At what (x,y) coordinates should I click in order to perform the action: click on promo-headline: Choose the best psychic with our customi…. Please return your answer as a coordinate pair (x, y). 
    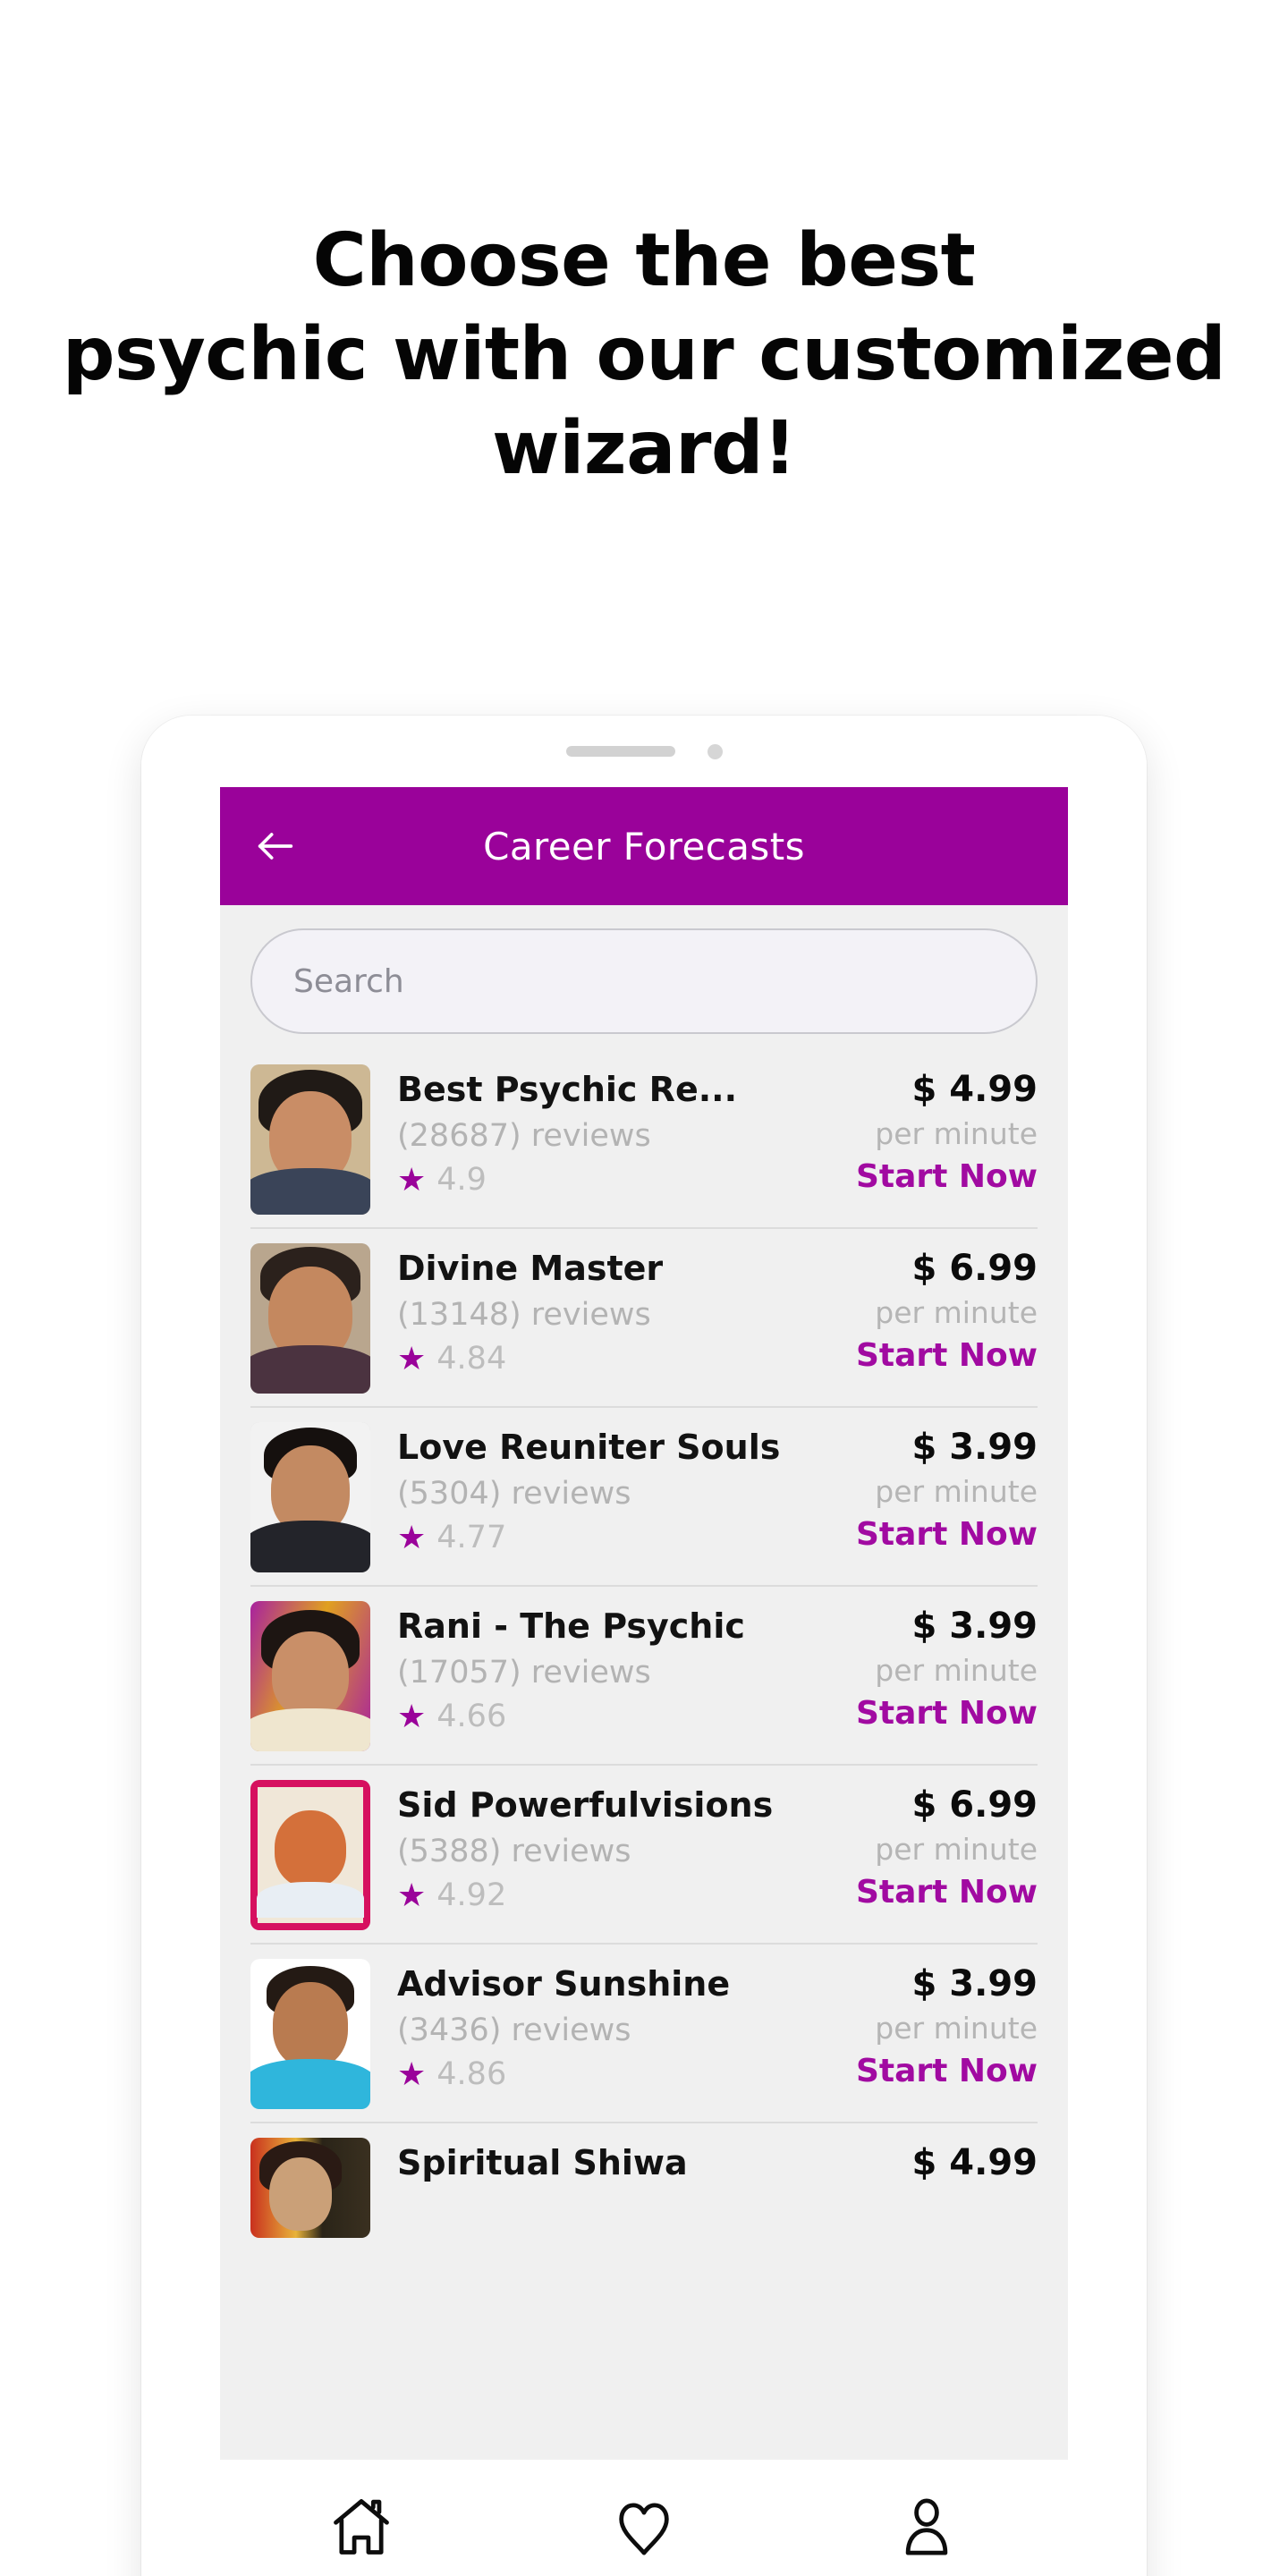
    Looking at the image, I should click on (644, 355).